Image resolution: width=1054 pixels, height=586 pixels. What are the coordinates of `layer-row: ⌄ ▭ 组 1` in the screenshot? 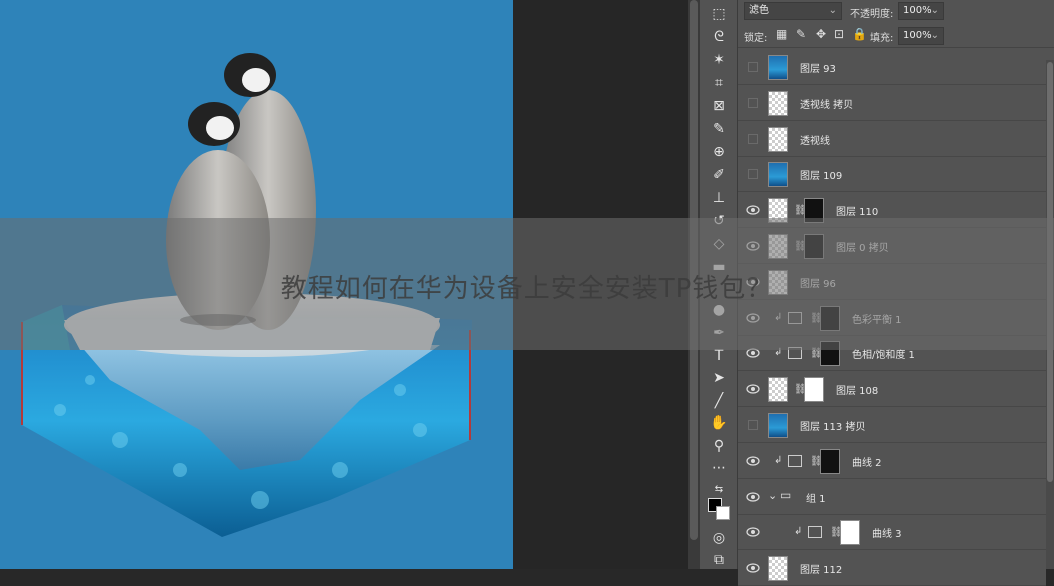 It's located at (892, 497).